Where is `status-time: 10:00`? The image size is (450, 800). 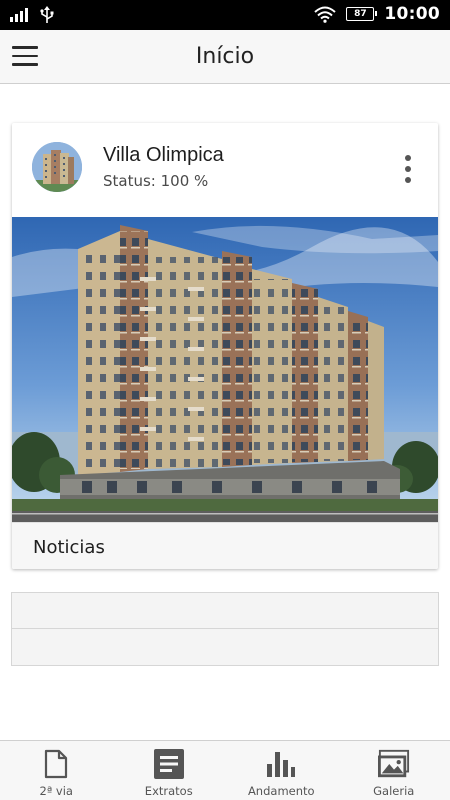
status-time: 10:00 is located at coordinates (412, 14).